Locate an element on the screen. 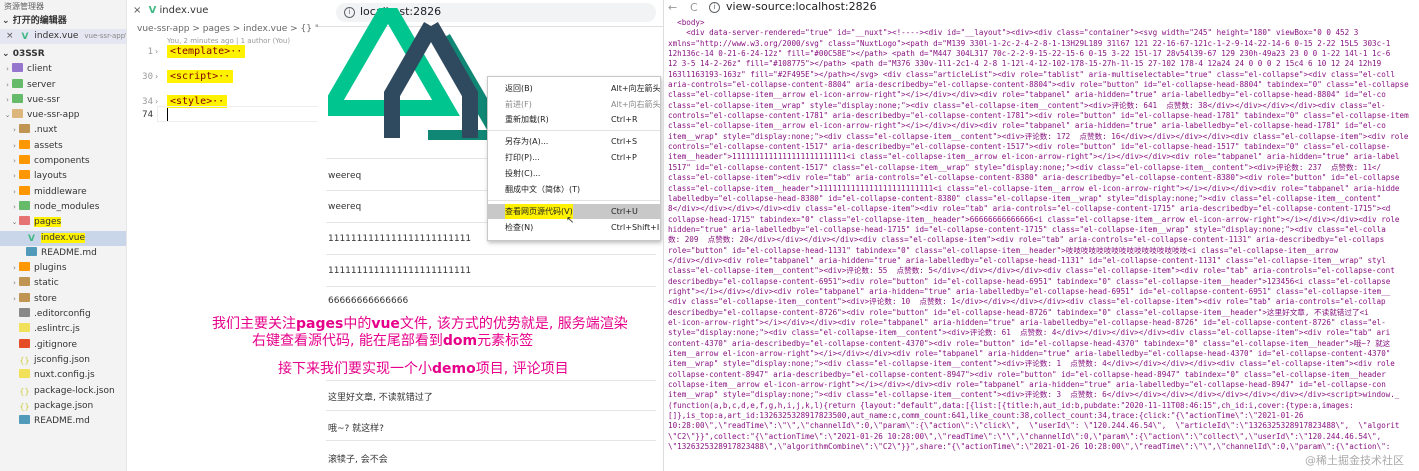  codelens-author: You, 2 minutes ago | 1 author (You) is located at coordinates (228, 41).